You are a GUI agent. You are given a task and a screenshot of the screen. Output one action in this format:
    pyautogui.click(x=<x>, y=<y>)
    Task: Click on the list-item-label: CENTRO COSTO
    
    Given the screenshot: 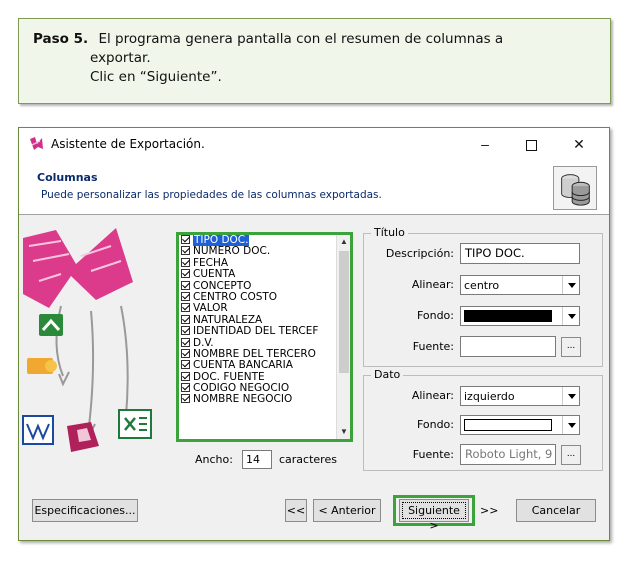 What is the action you would take?
    pyautogui.click(x=235, y=296)
    